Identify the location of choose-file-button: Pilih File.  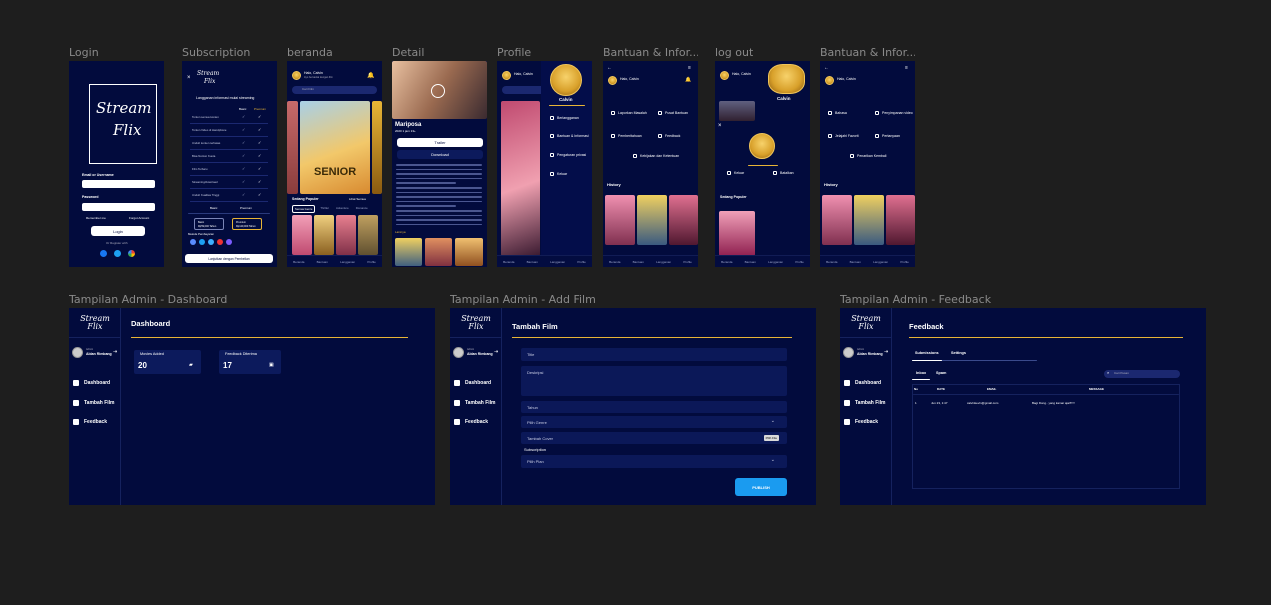
(771, 438).